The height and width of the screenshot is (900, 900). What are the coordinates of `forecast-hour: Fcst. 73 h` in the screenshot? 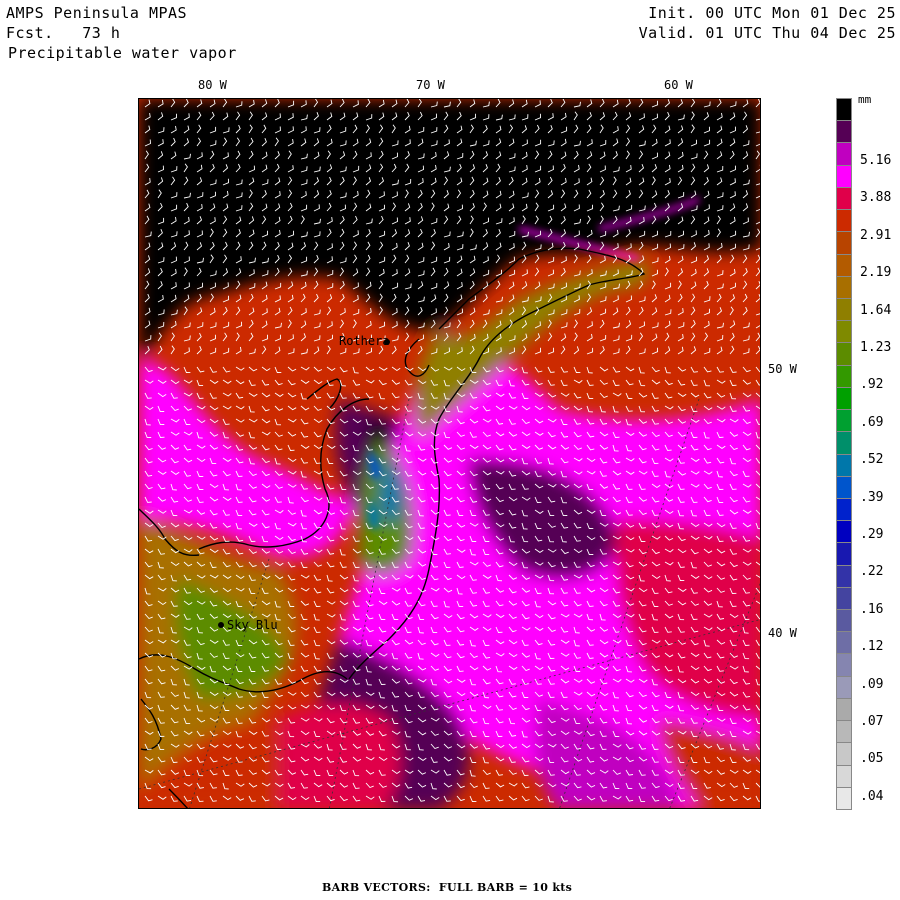 It's located at (63, 33).